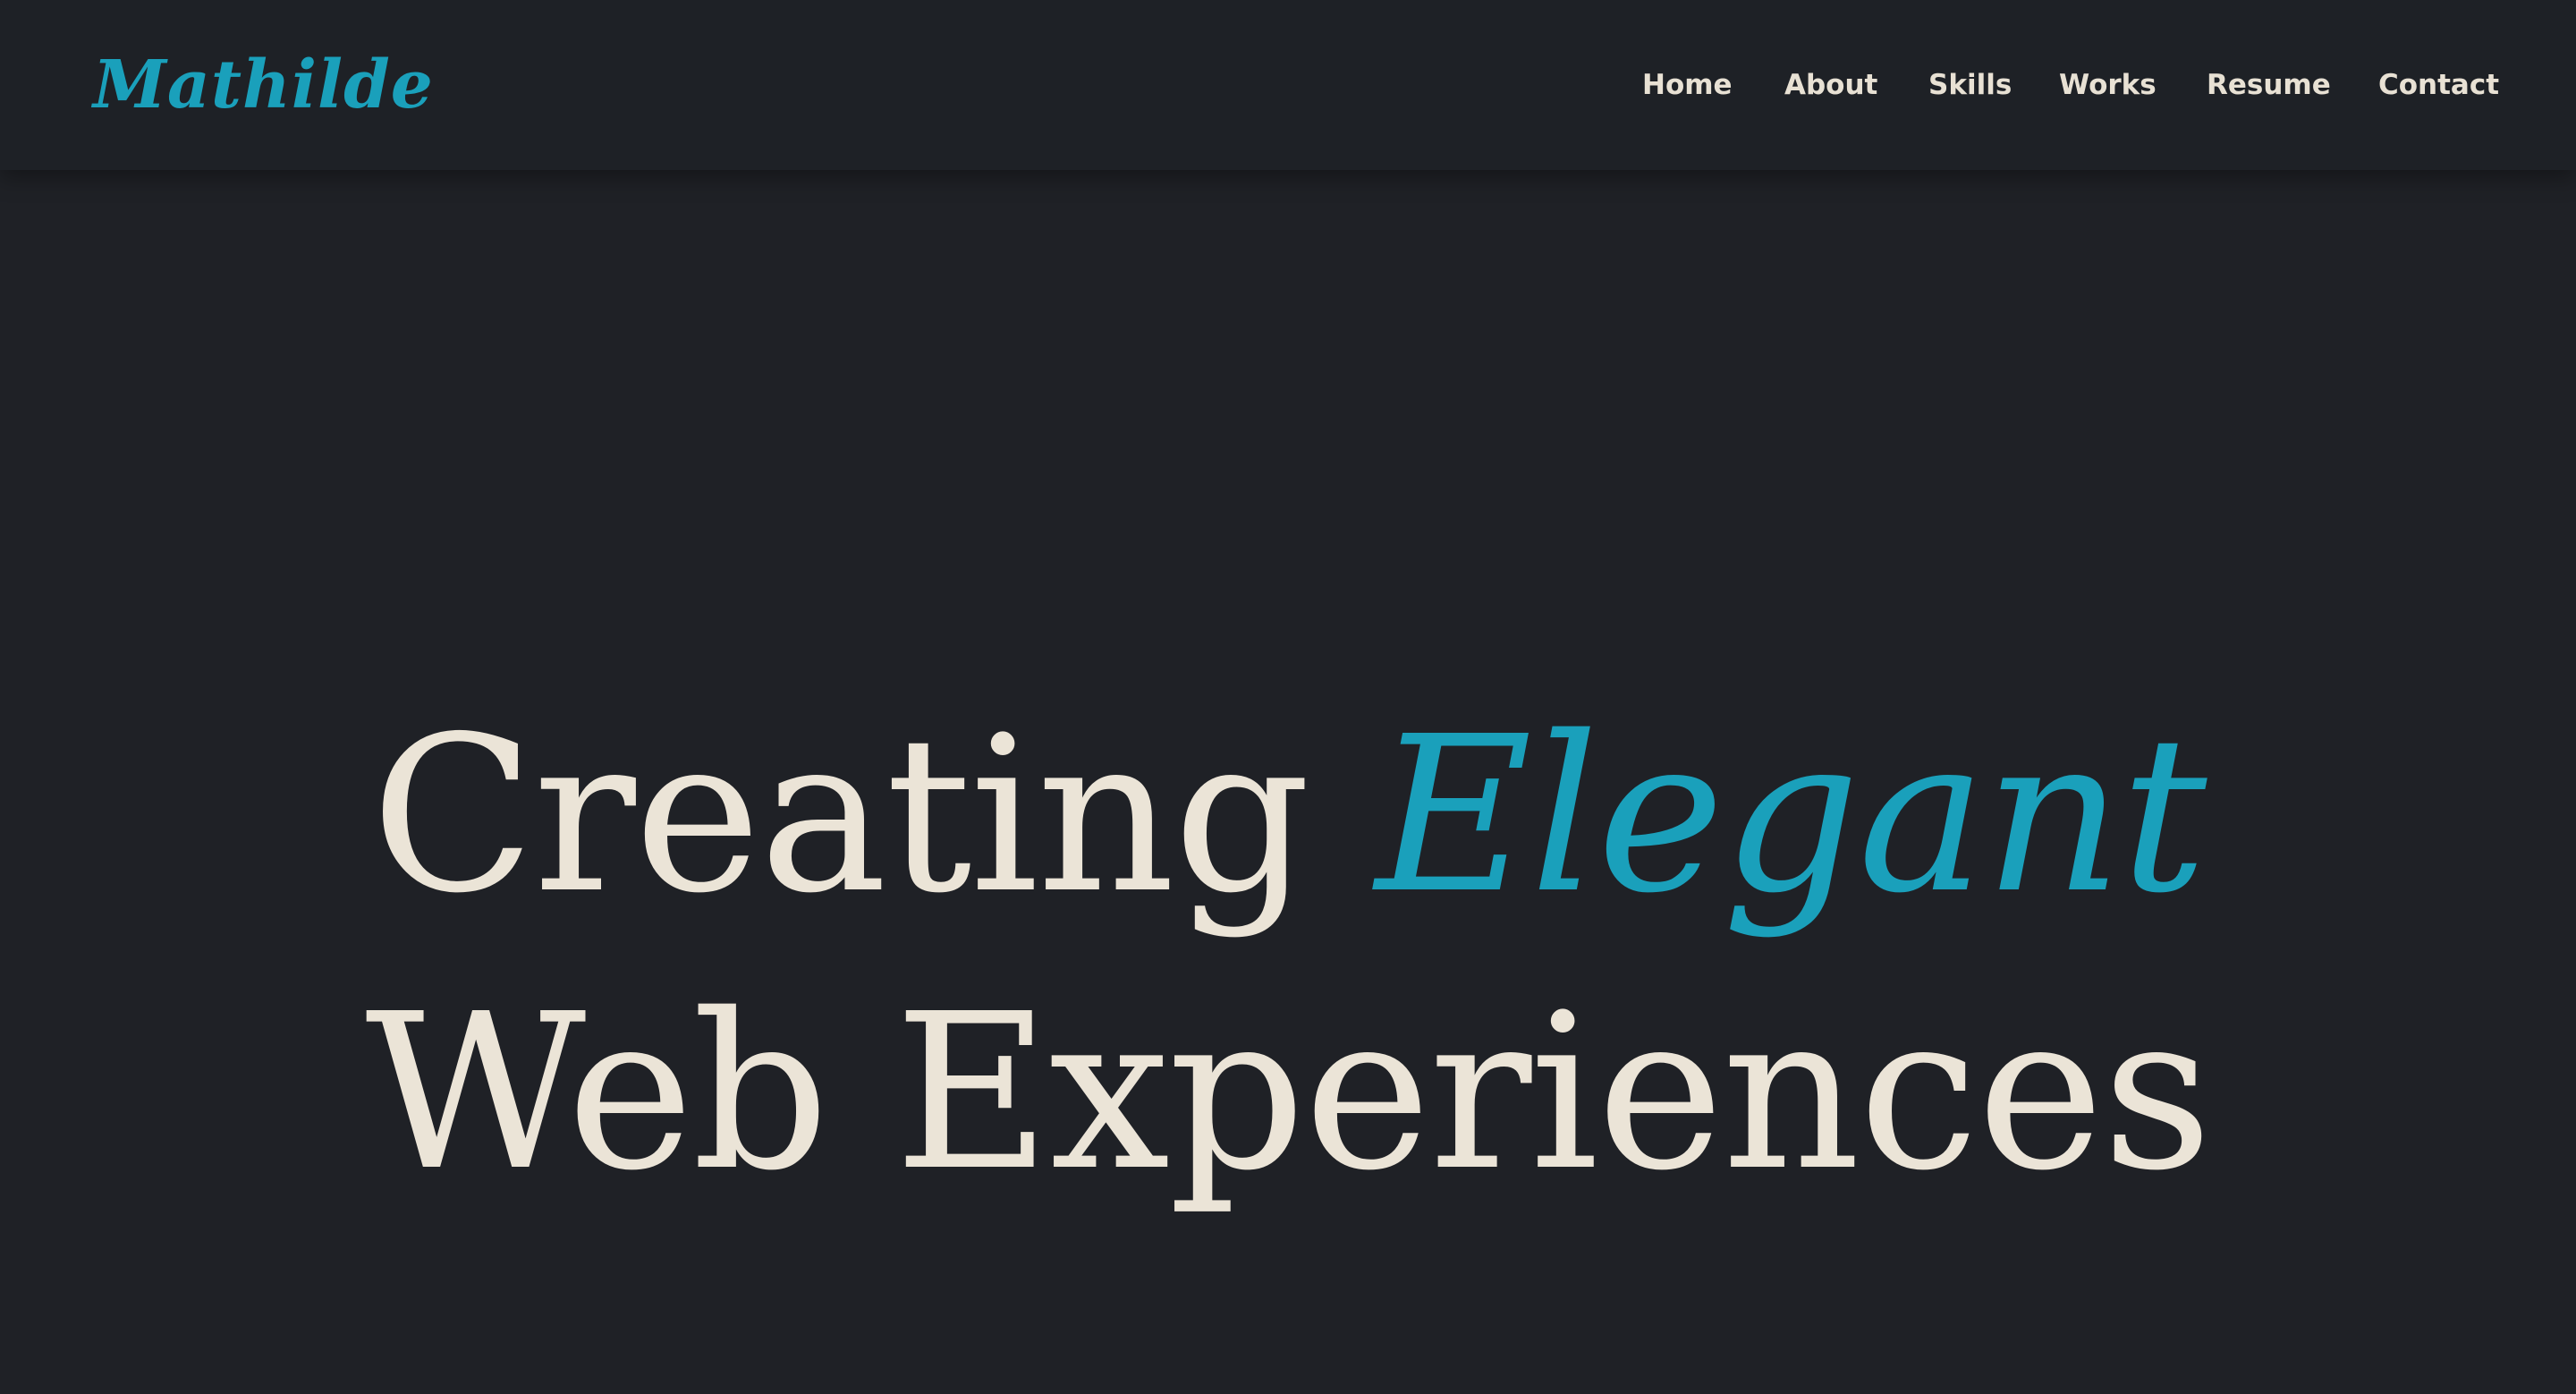 Image resolution: width=2576 pixels, height=1394 pixels. What do you see at coordinates (2269, 85) in the screenshot?
I see `nav-link-resume: Resume` at bounding box center [2269, 85].